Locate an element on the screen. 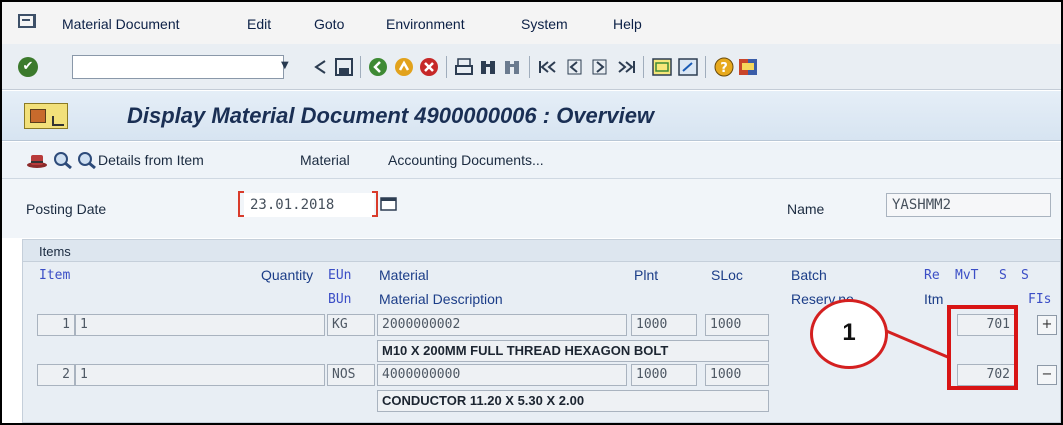 This screenshot has height=425, width=1063. annotation-pointer is located at coordinates (917, 344).